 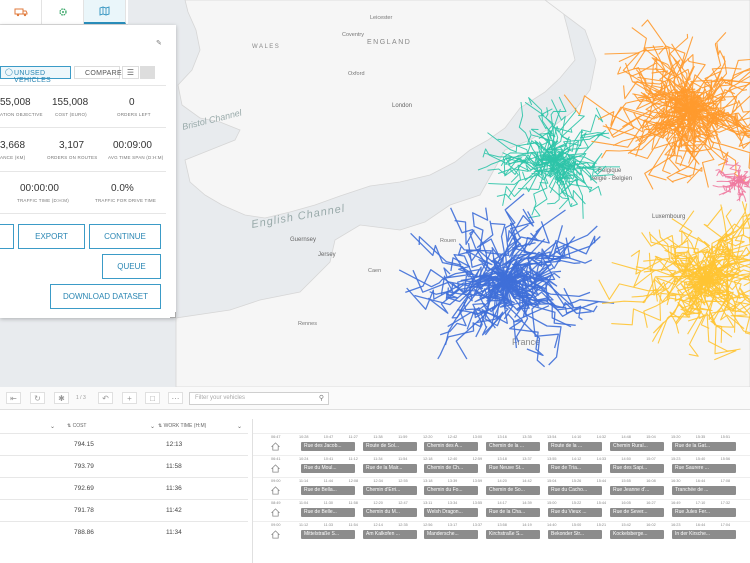 I want to click on table-row: 793.79 11:58, so click(x=124, y=466).